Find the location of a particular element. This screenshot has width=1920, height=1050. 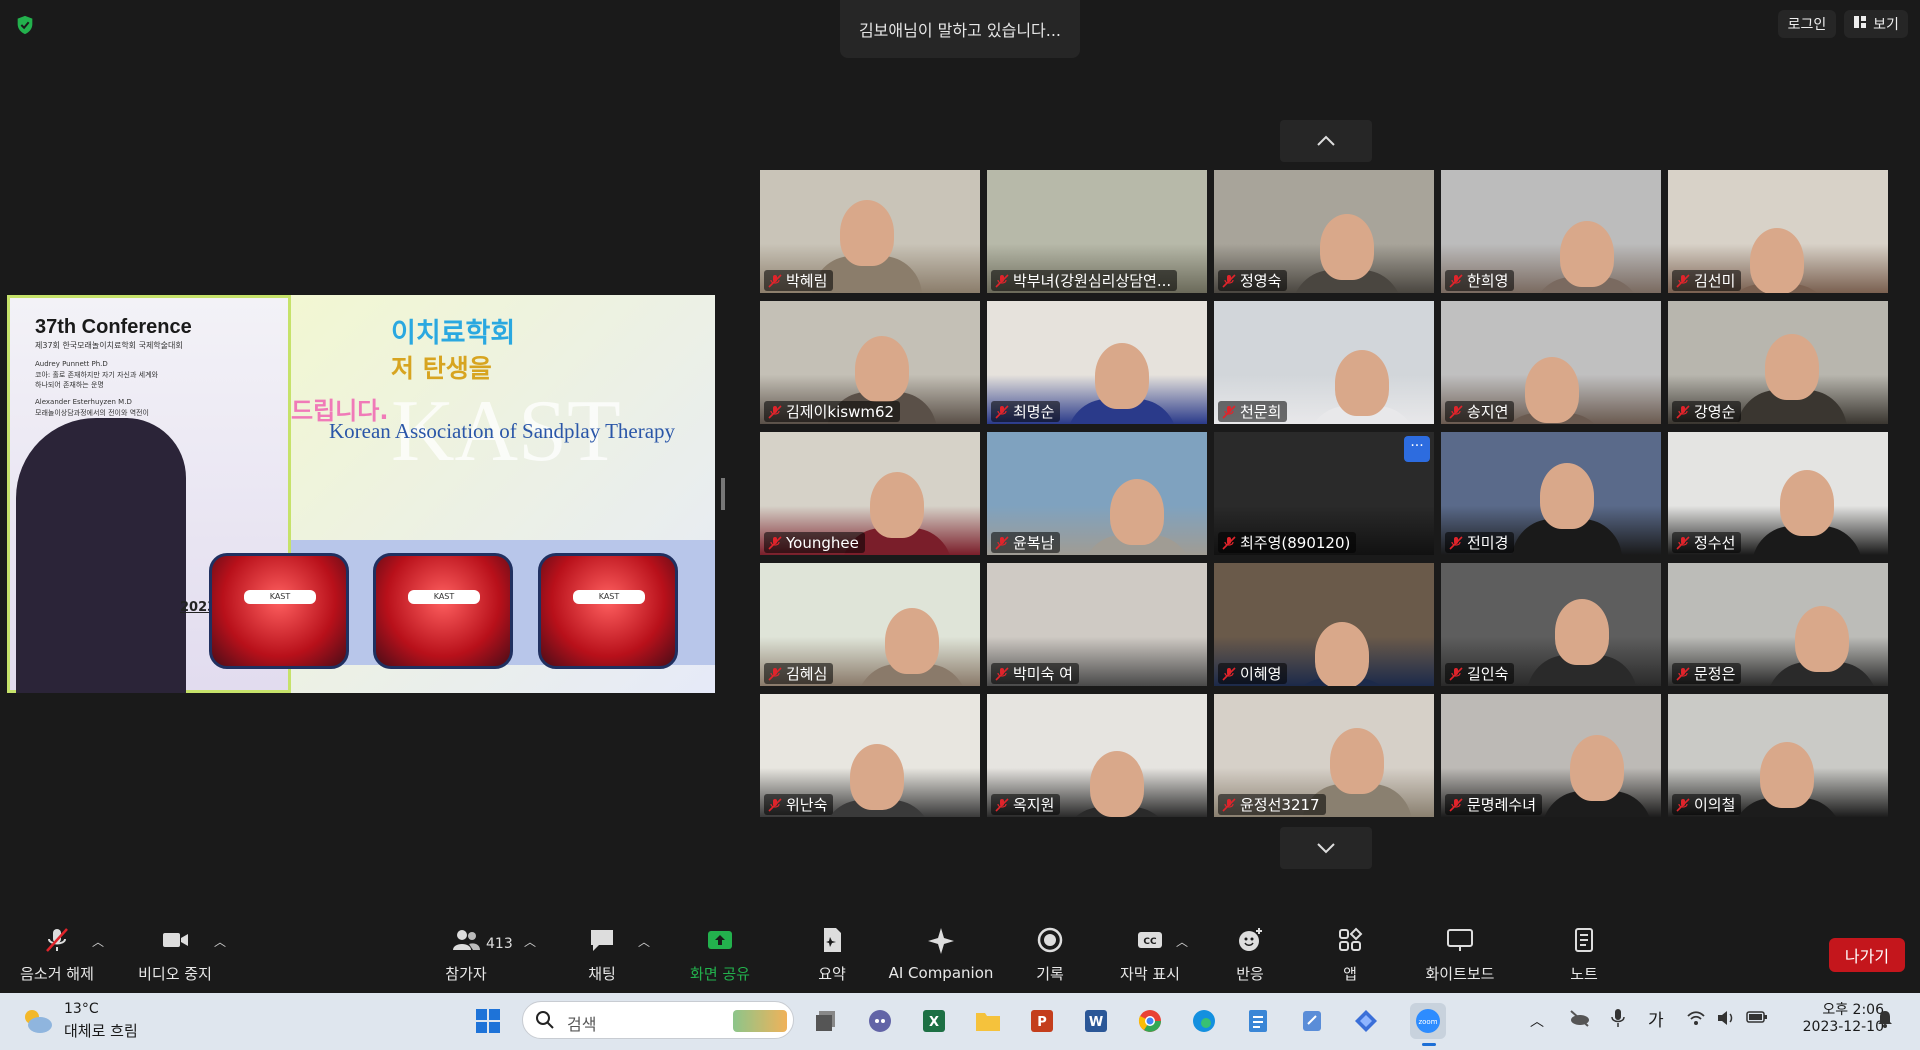

edge-icon is located at coordinates (1204, 1021).